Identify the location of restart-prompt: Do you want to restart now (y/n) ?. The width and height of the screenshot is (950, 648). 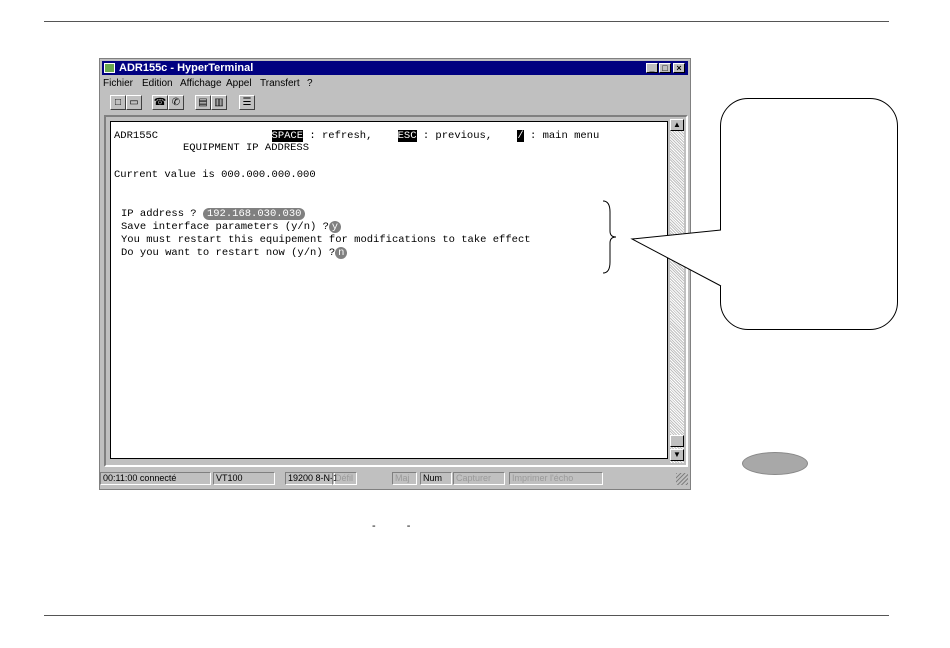
(228, 253).